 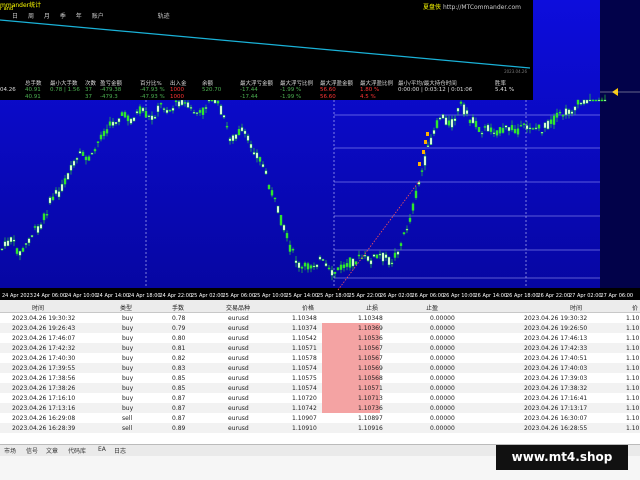 I want to click on tab-journal: 日志, so click(x=120, y=450).